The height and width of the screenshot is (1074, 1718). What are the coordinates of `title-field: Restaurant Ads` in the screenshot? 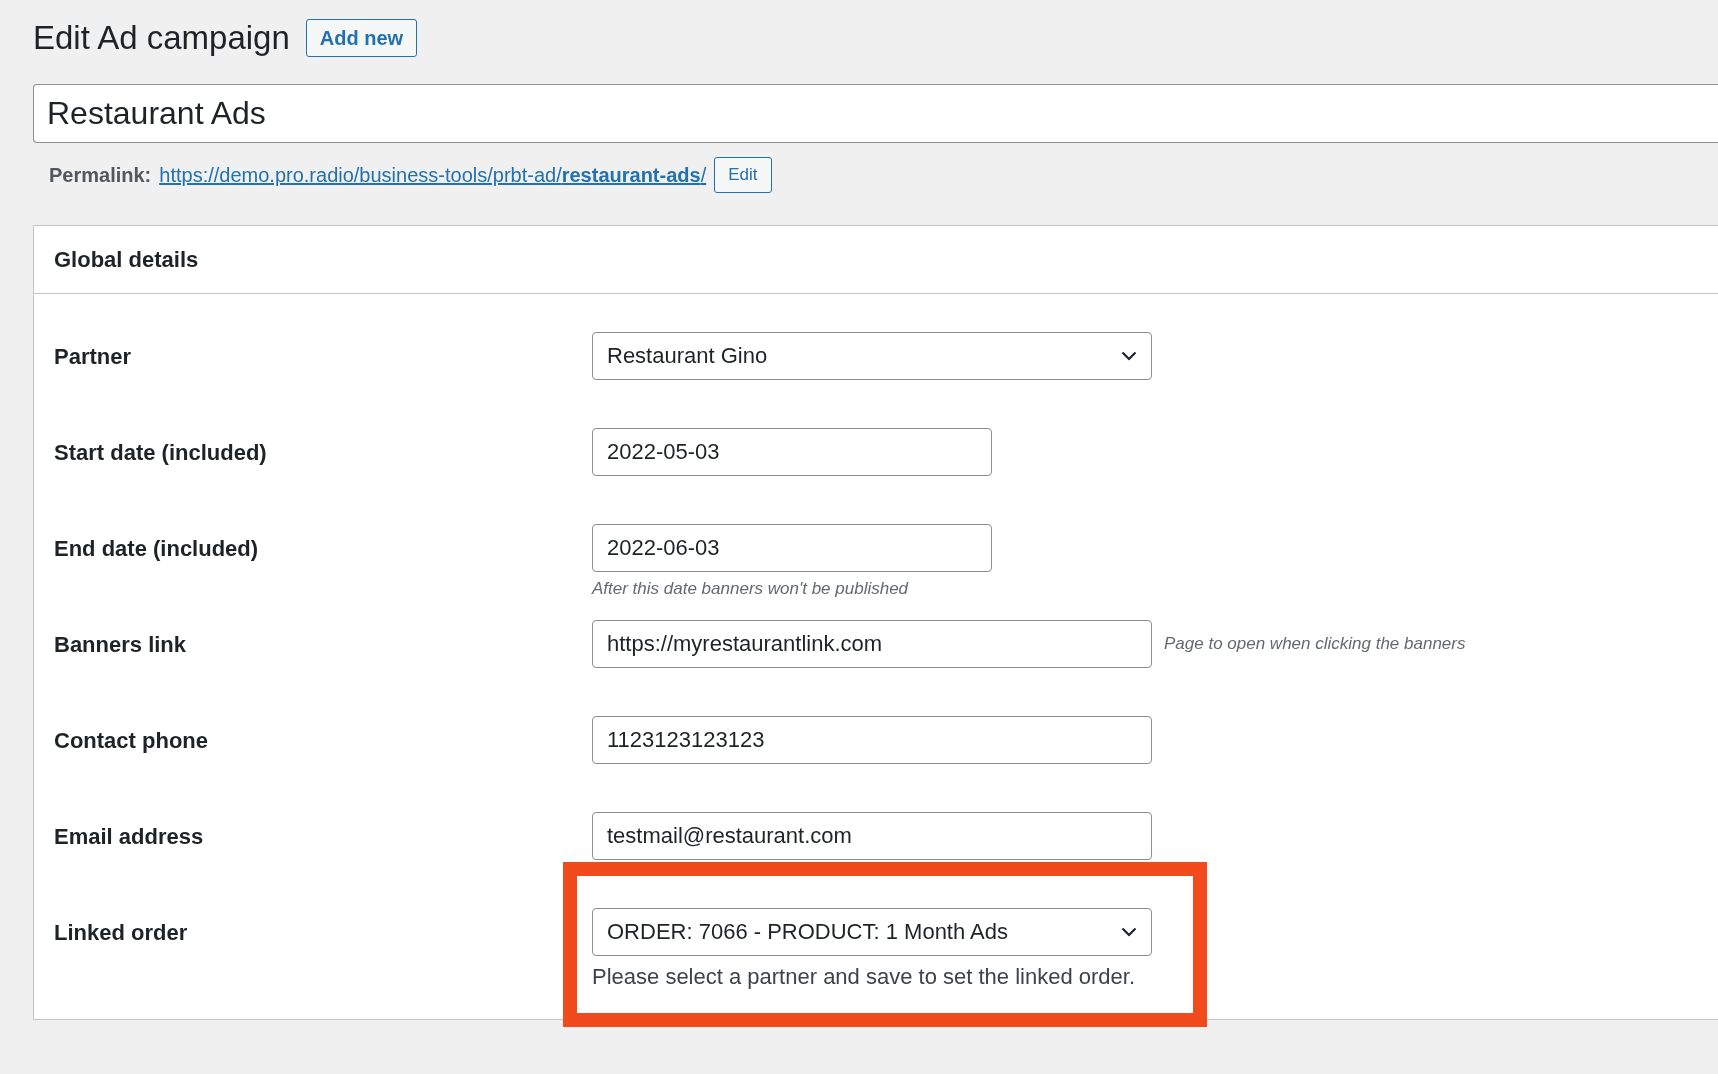 It's located at (875, 113).